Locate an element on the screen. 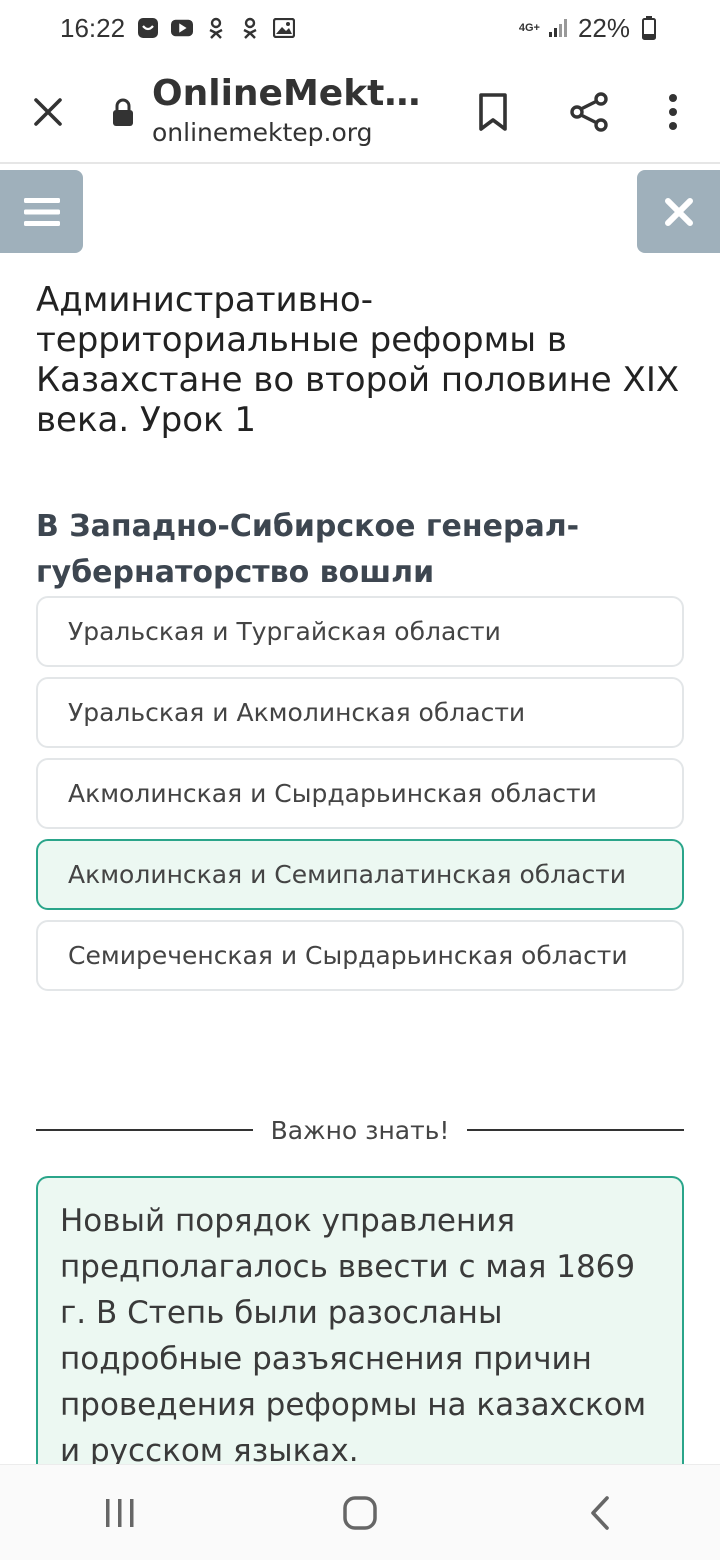 The width and height of the screenshot is (720, 1560). share-button is located at coordinates (589, 112).